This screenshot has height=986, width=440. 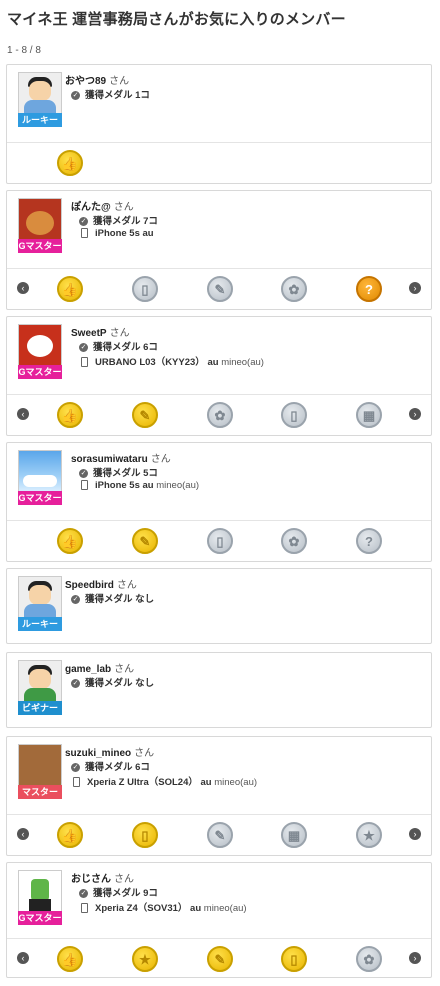 What do you see at coordinates (141, 908) in the screenshot?
I see `device-name: Xperia Z4（SOV31）` at bounding box center [141, 908].